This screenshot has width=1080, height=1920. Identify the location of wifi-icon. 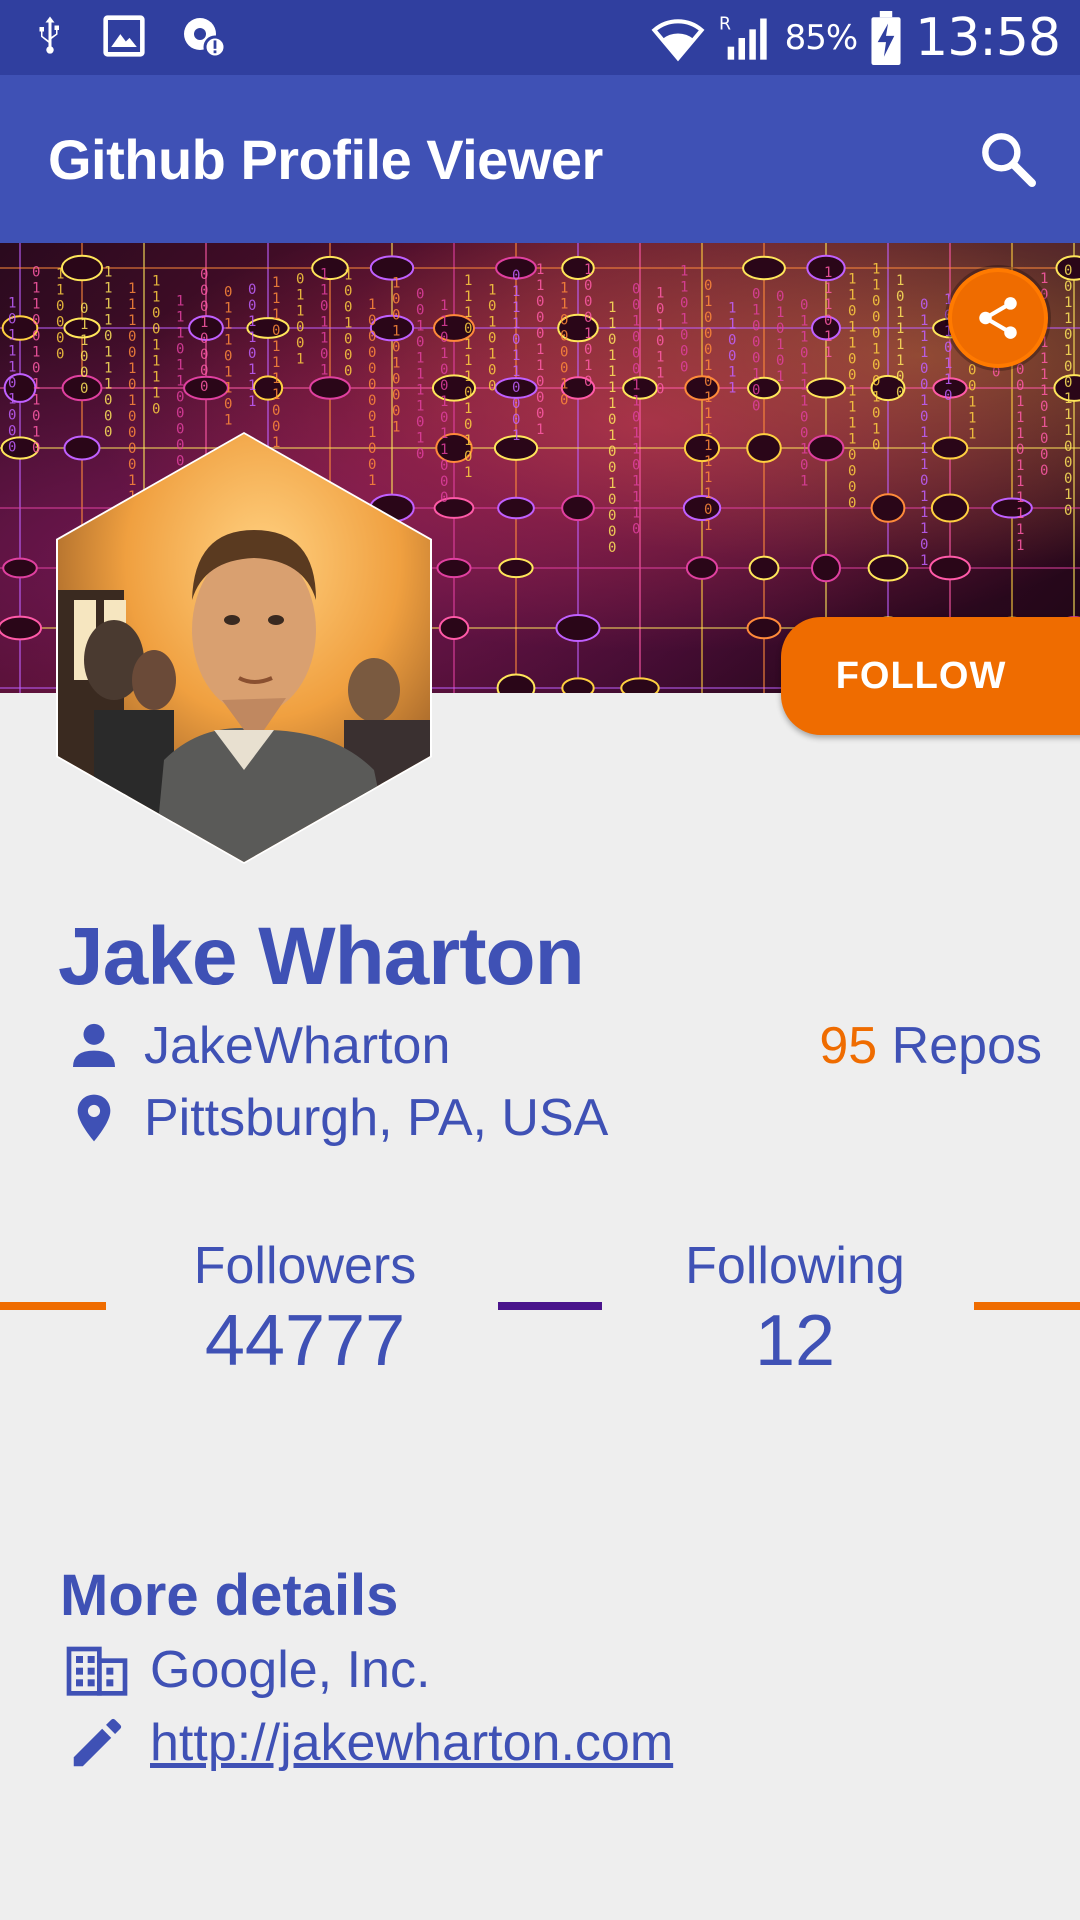
(678, 39).